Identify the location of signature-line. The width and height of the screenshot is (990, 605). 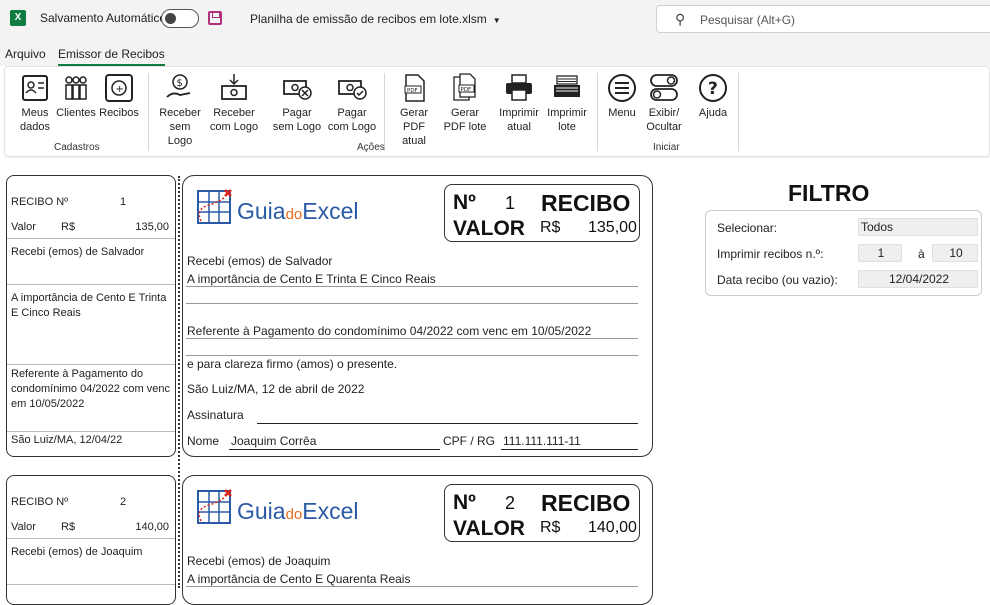
(447, 423).